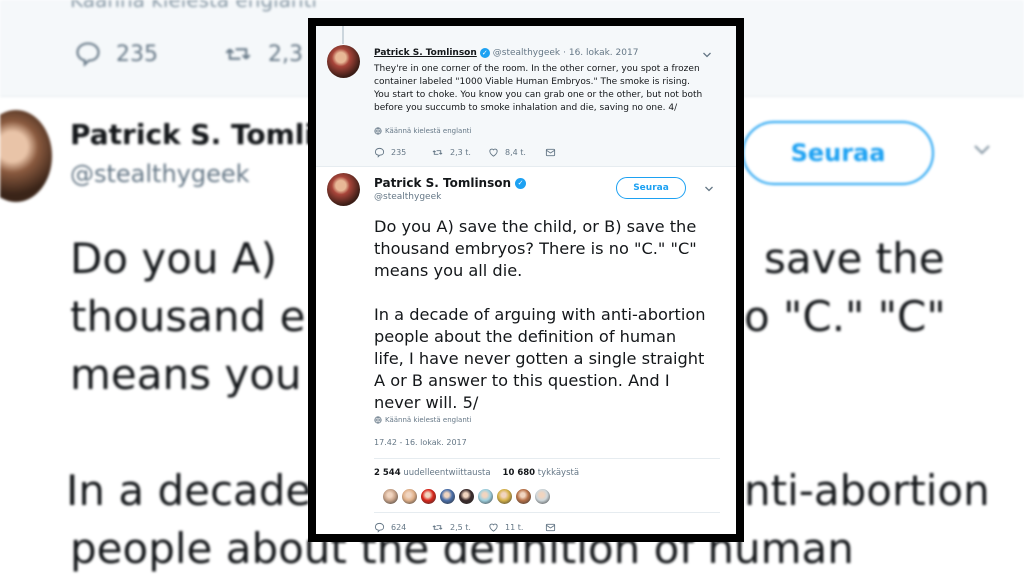 Image resolution: width=1024 pixels, height=576 pixels. What do you see at coordinates (651, 188) in the screenshot?
I see `follow-button: Seuraa` at bounding box center [651, 188].